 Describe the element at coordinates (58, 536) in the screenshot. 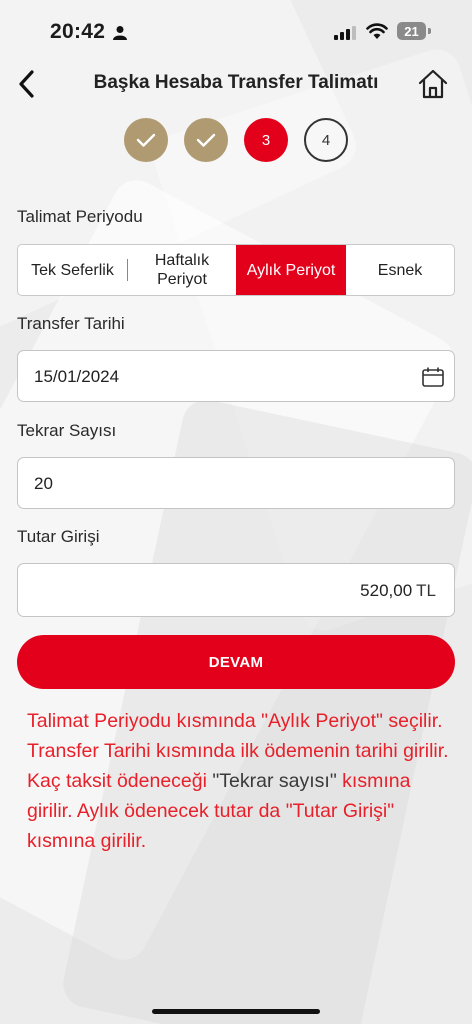

I see `amount-label: Tutar Girişi` at that location.